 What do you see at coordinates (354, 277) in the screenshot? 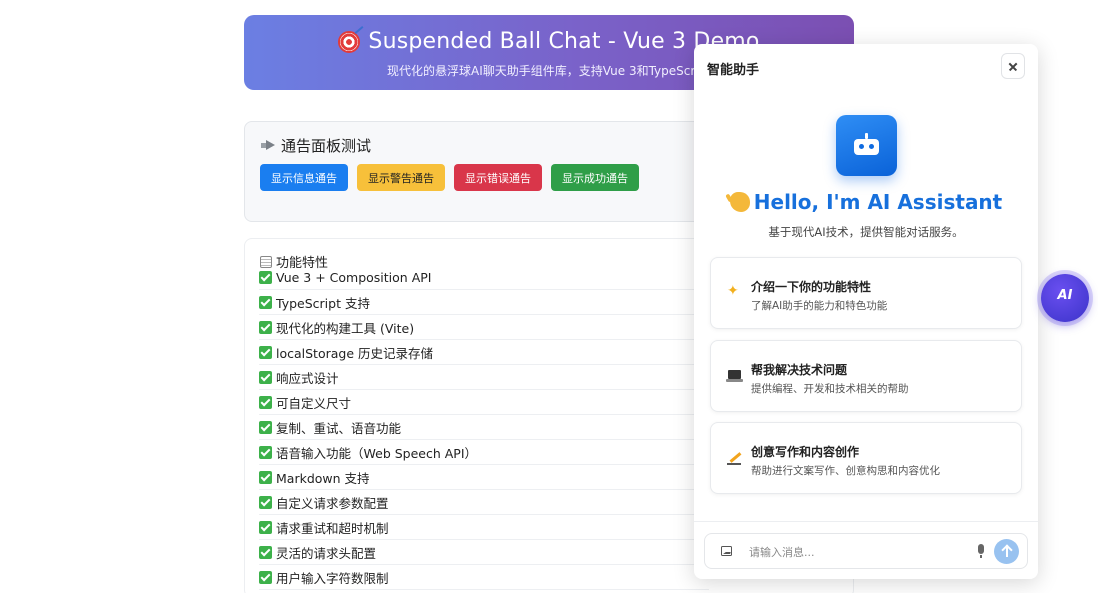
I see `feature-label: Vue 3 + Composition API` at bounding box center [354, 277].